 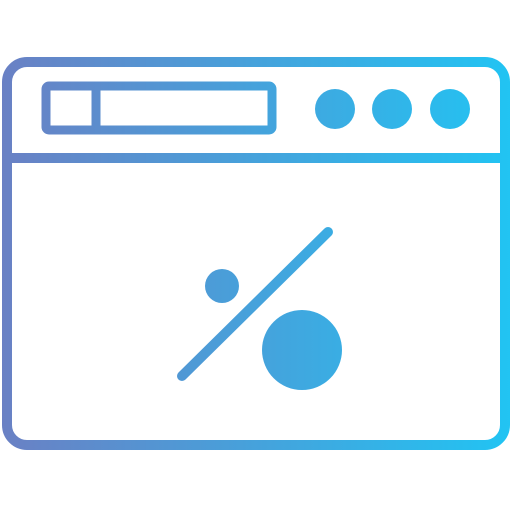 What do you see at coordinates (302, 350) in the screenshot?
I see `percent-large-dot` at bounding box center [302, 350].